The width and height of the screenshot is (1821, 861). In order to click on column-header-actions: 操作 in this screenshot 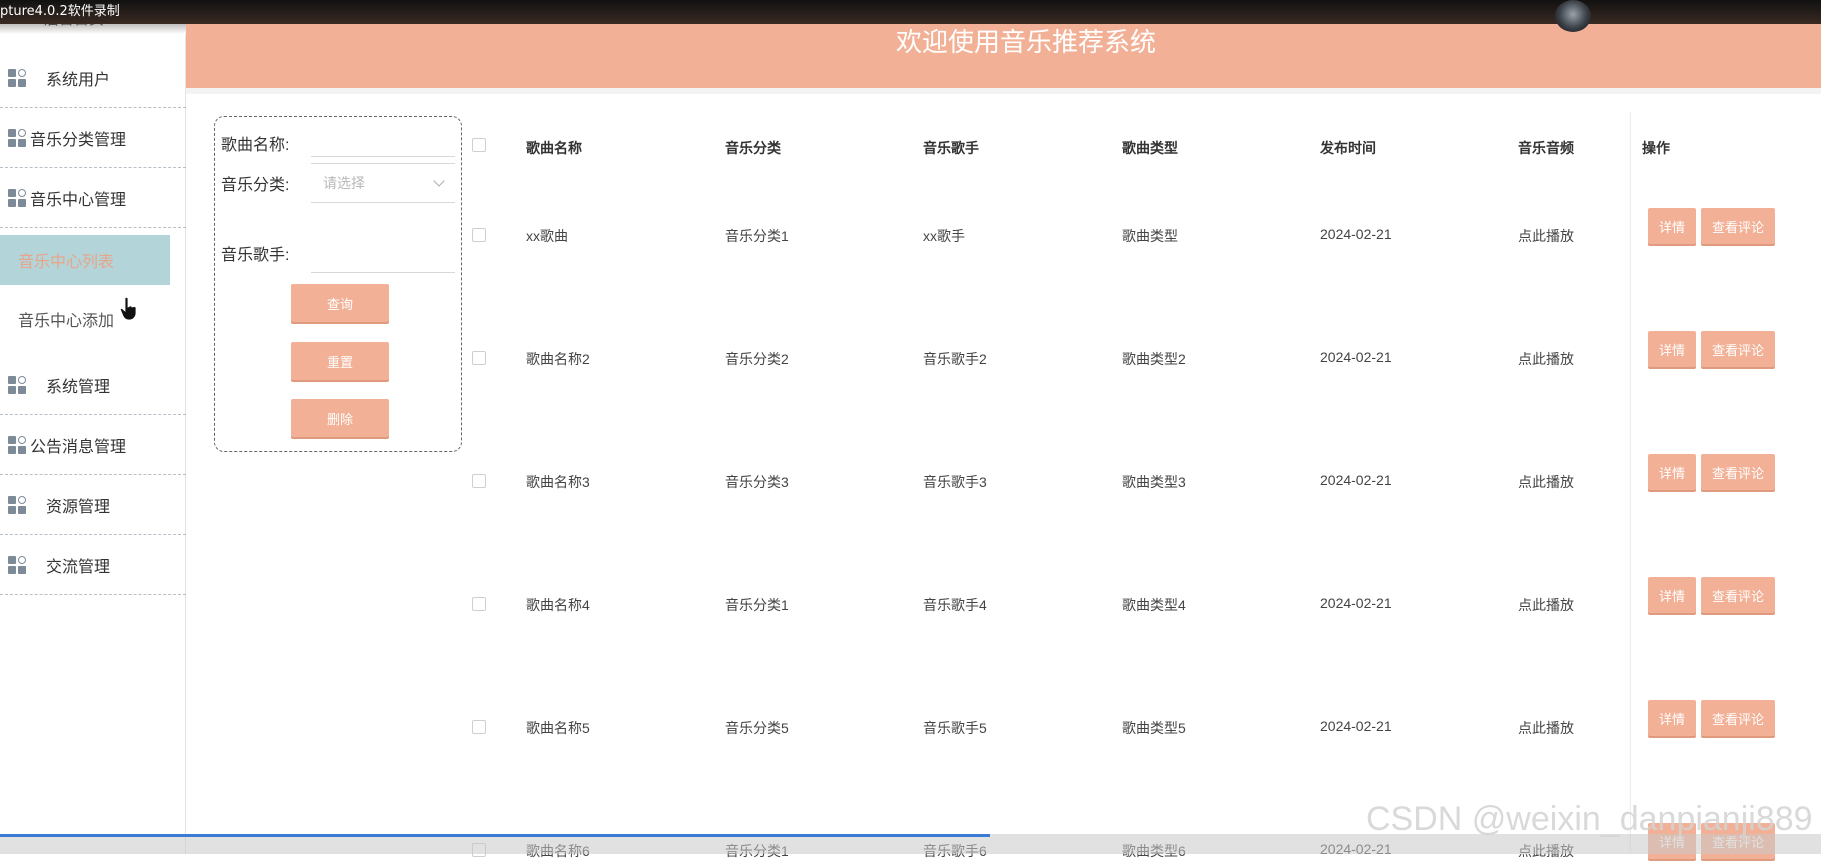, I will do `click(1656, 148)`.